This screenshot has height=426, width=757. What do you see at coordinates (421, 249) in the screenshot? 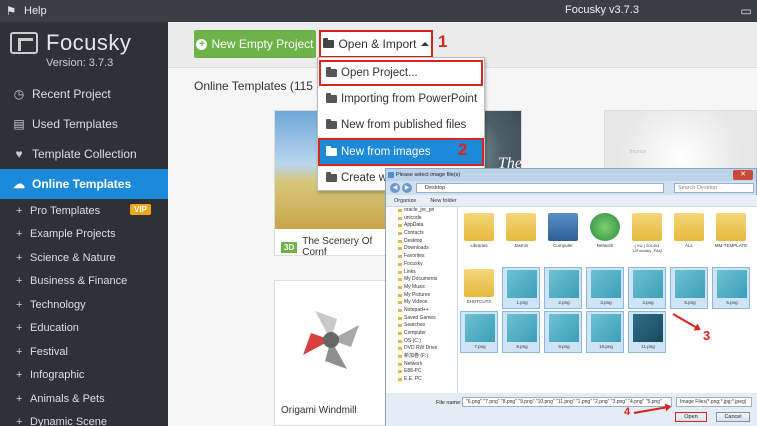
I see `tree-item: Downloads` at bounding box center [421, 249].